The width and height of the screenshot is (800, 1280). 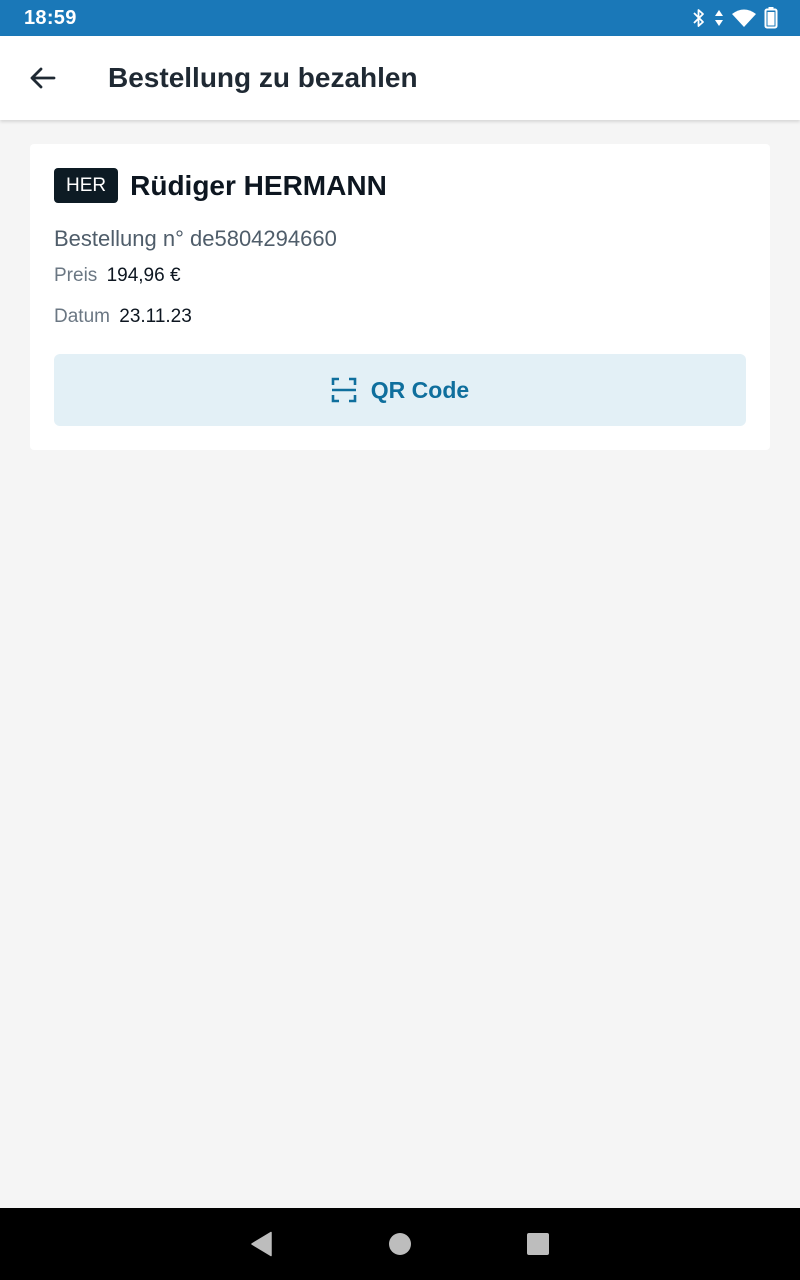 I want to click on arrow-left-icon, so click(x=43, y=78).